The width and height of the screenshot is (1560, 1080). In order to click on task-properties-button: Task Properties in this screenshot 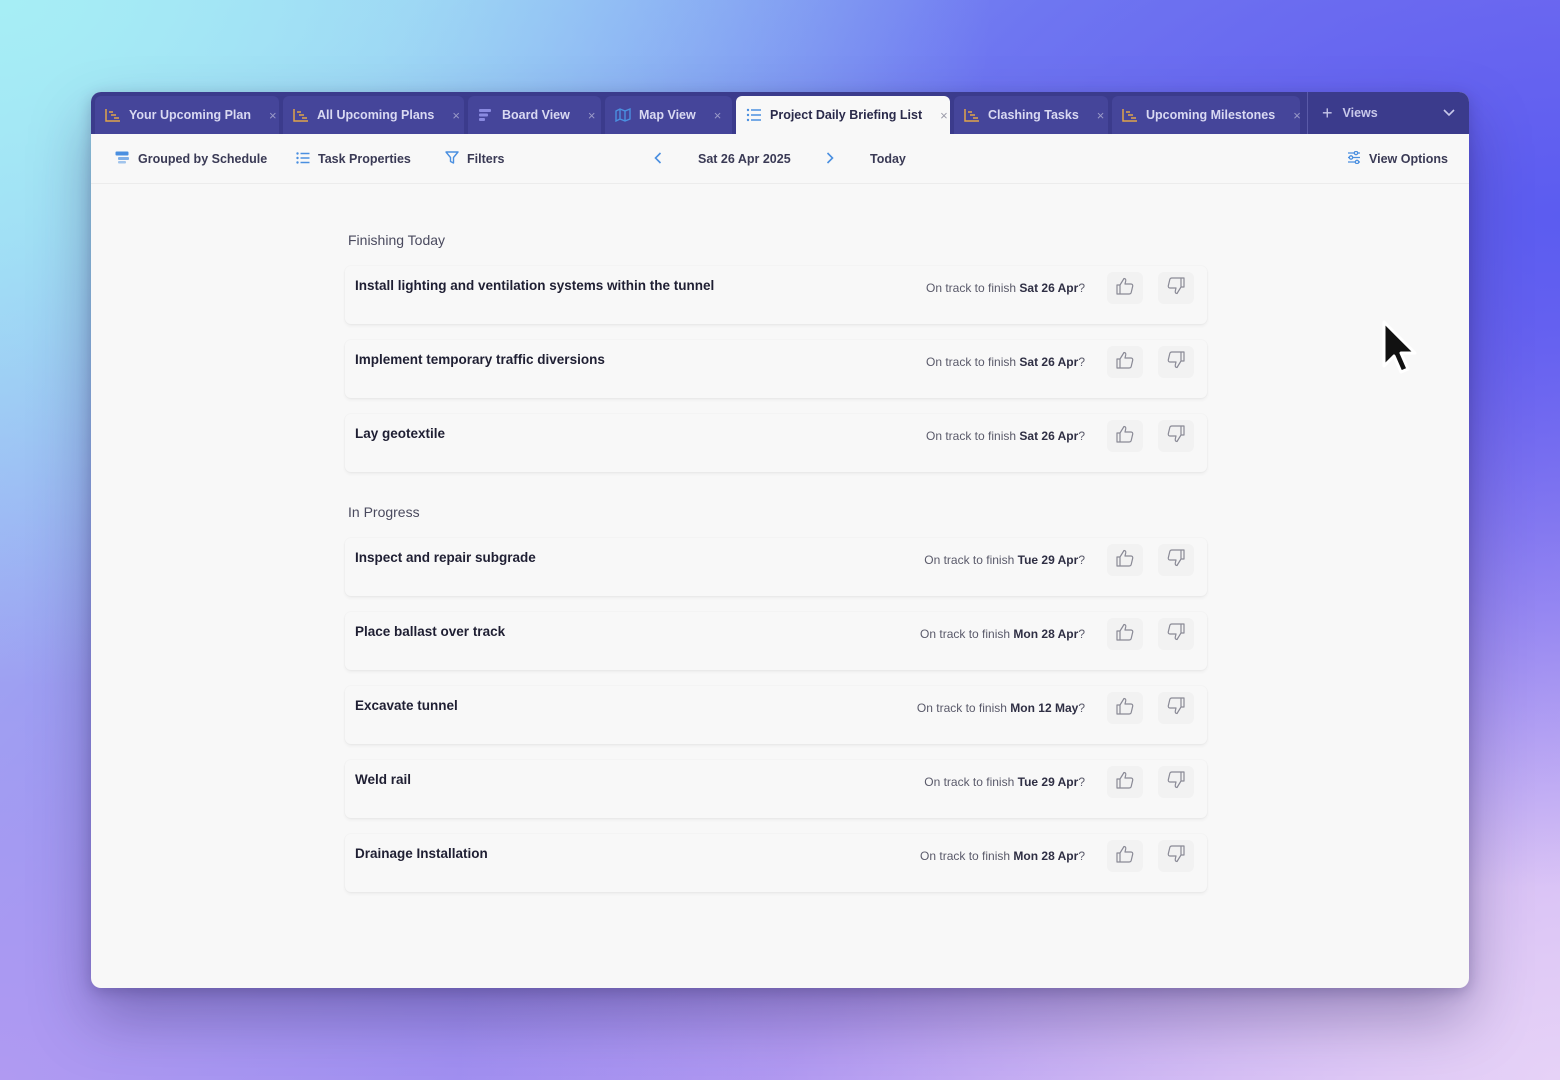, I will do `click(353, 159)`.